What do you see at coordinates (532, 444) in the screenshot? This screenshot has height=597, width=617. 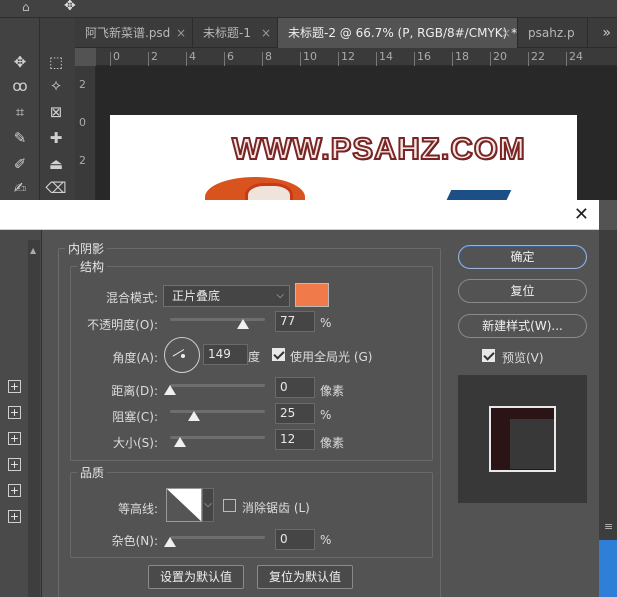 I see `style-preview-inner` at bounding box center [532, 444].